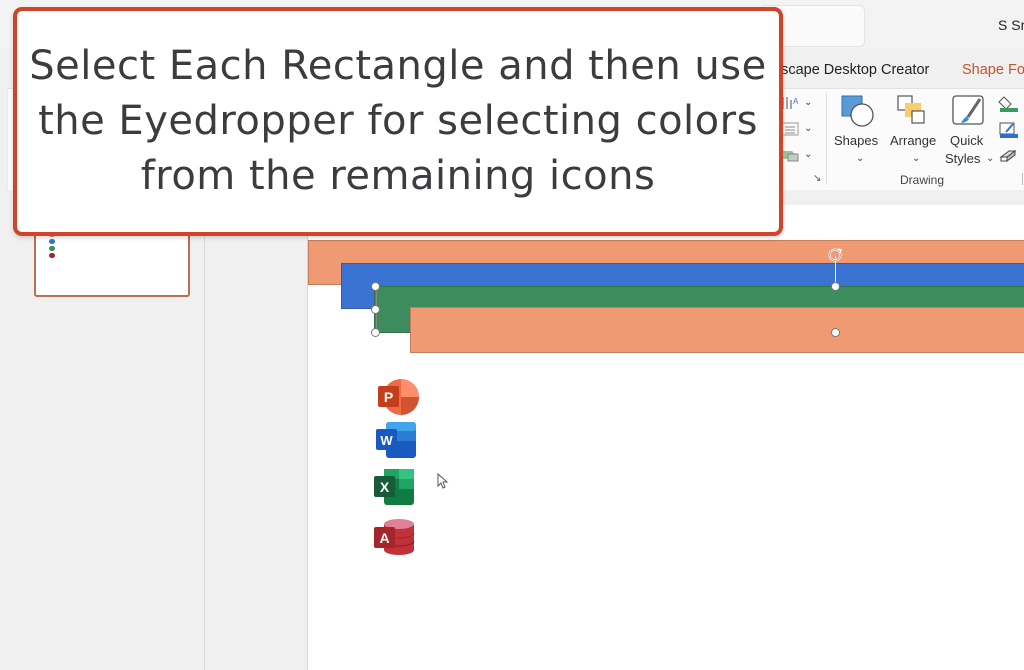 This screenshot has width=1024, height=670. I want to click on svg-text: P, so click(388, 397).